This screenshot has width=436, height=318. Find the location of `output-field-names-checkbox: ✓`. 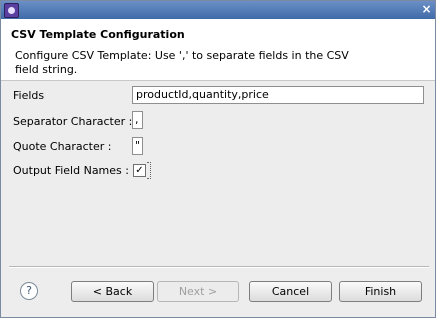

output-field-names-checkbox: ✓ is located at coordinates (139, 170).